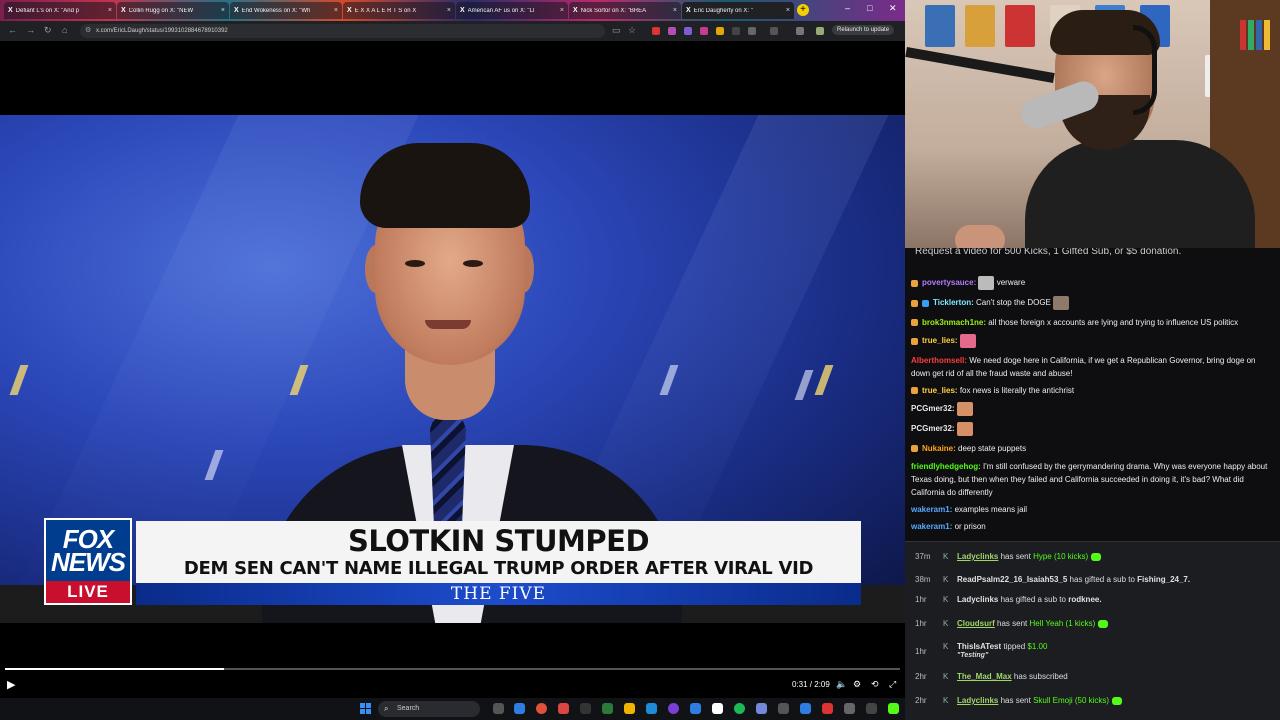 This screenshot has height=720, width=1280. What do you see at coordinates (893, 708) in the screenshot?
I see `kick-icon` at bounding box center [893, 708].